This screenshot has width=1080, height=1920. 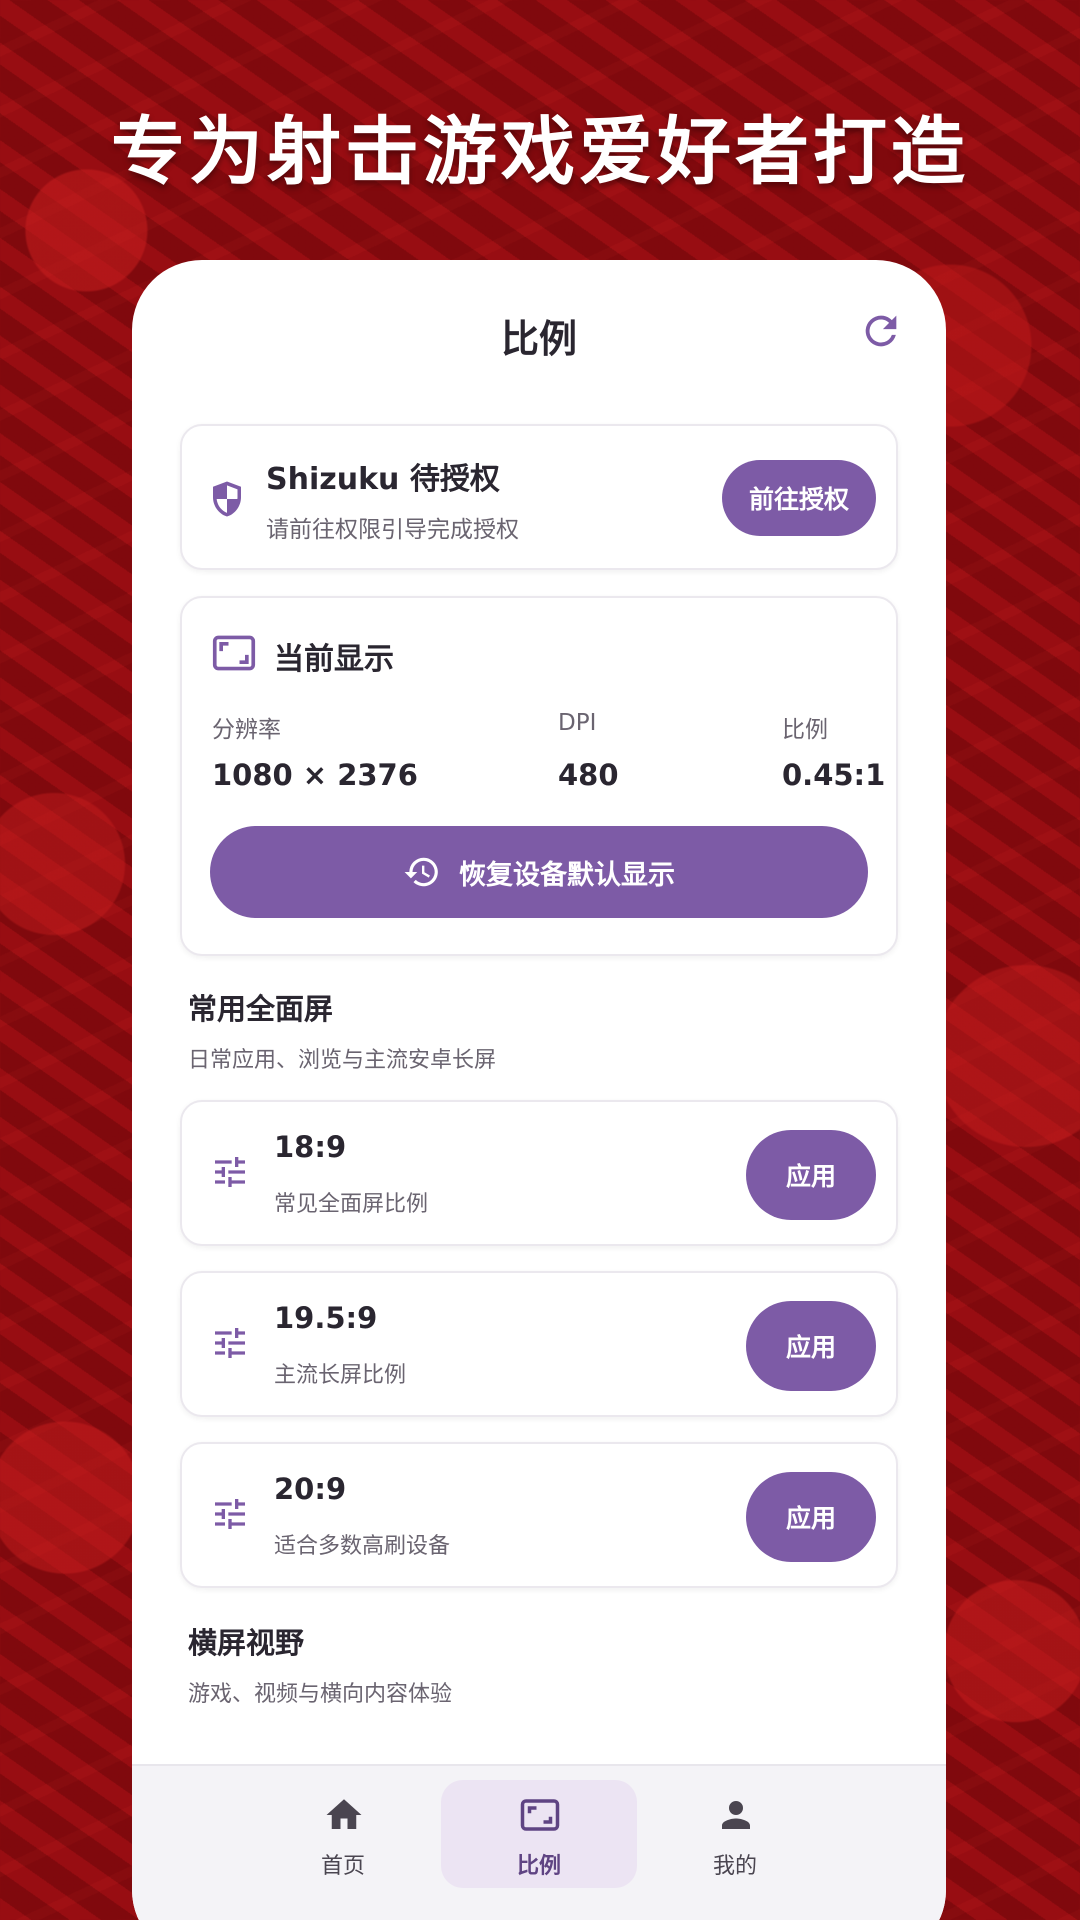 I want to click on restore-default-display-button: 恢复设备默认显示, so click(x=539, y=872).